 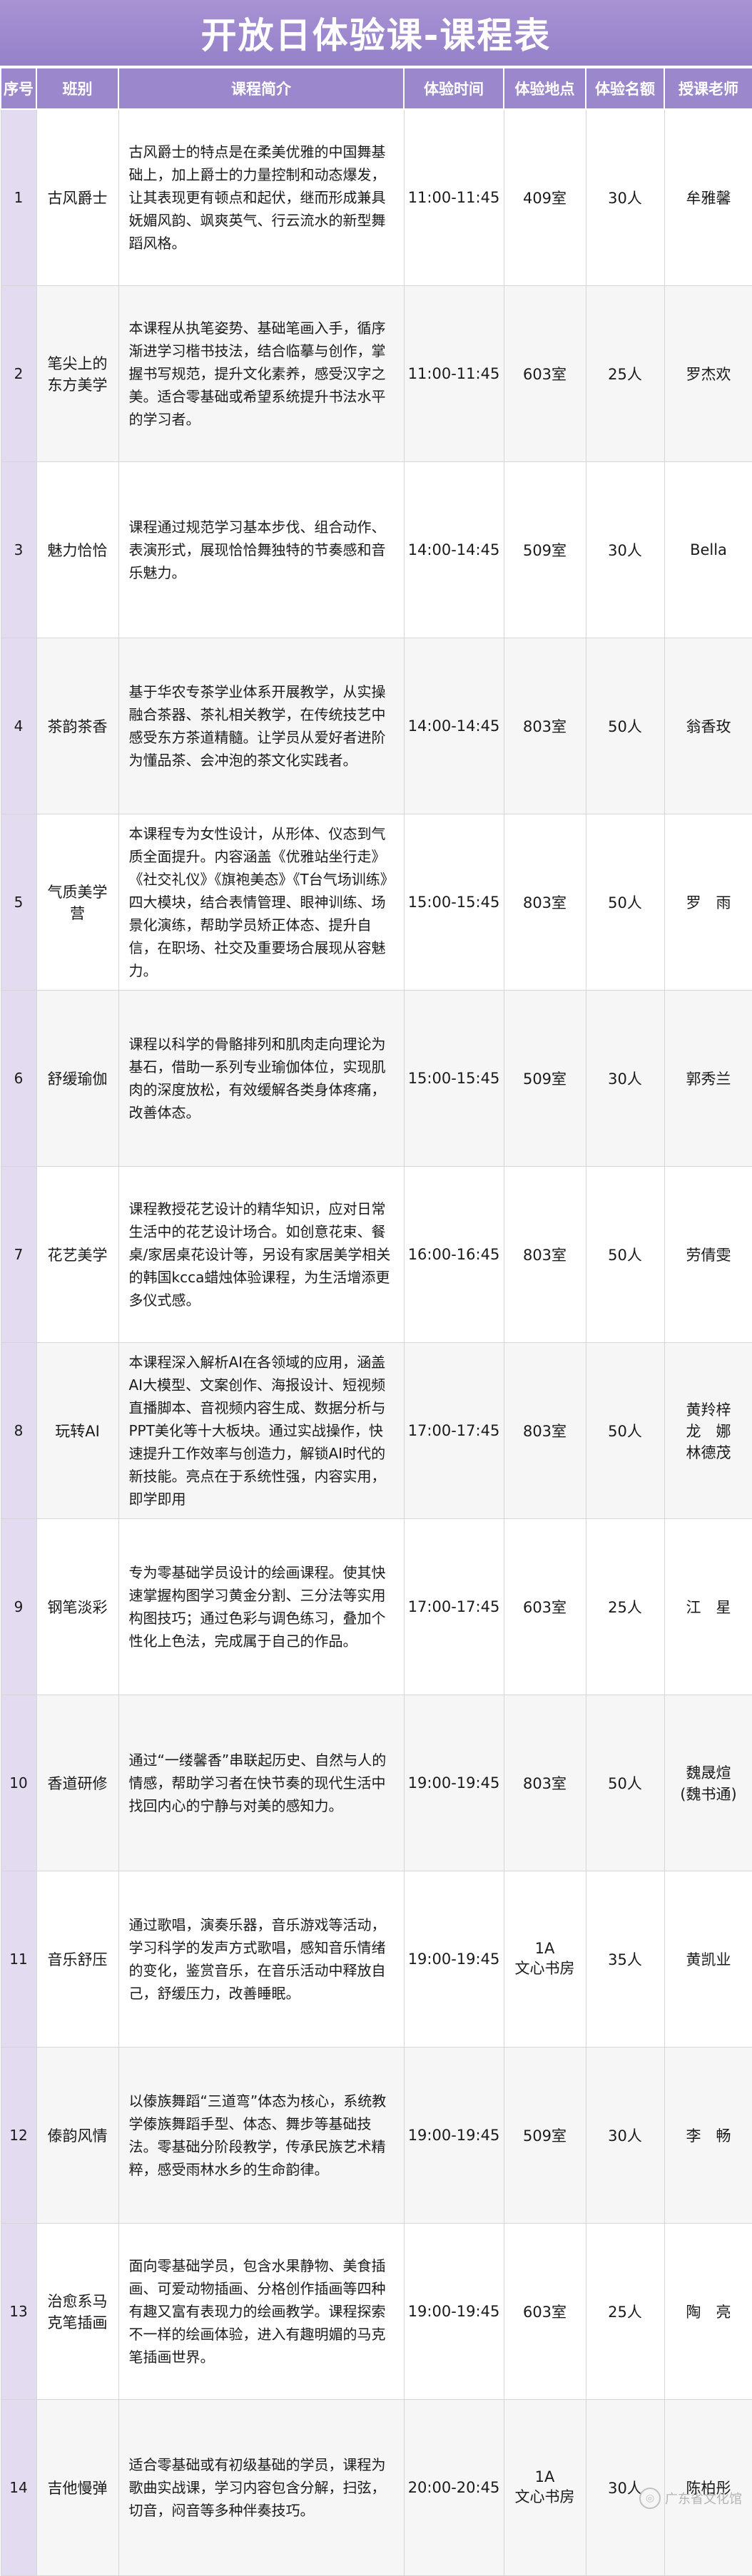 What do you see at coordinates (19, 903) in the screenshot?
I see `cell-no: 5` at bounding box center [19, 903].